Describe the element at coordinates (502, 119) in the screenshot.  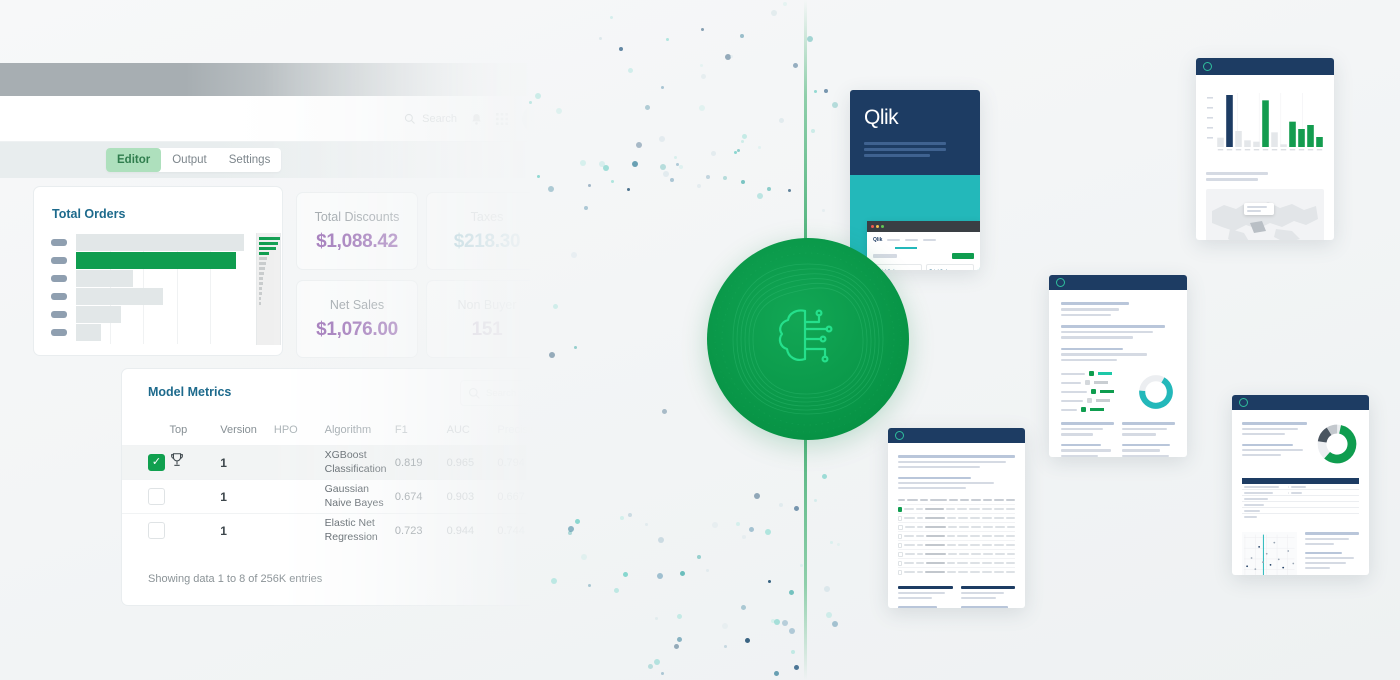
I see `grid-apps-icon` at that location.